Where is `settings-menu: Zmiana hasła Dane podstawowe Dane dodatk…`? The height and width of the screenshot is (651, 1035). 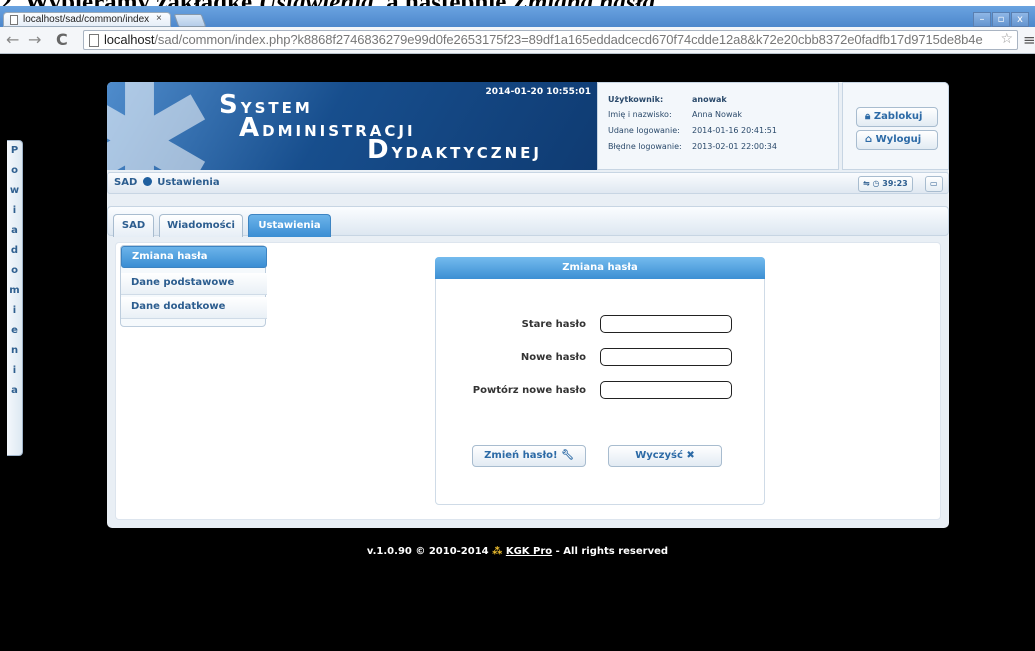 settings-menu: Zmiana hasła Dane podstawowe Dane dodatk… is located at coordinates (193, 286).